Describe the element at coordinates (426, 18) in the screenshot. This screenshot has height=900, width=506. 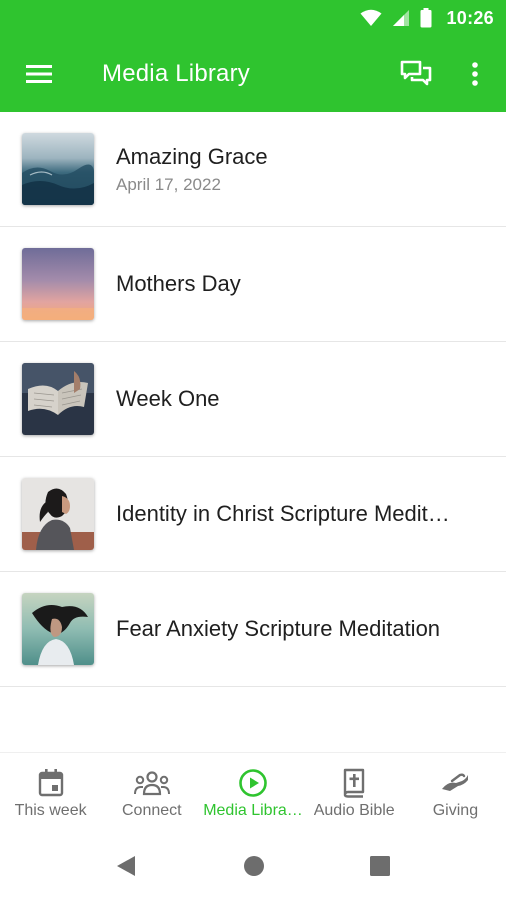
I see `battery-icon` at that location.